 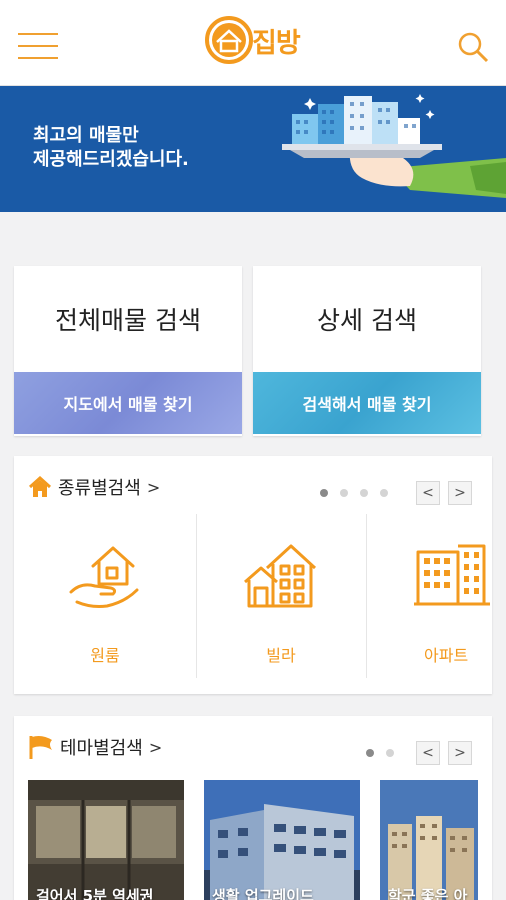 I want to click on villa-icon, so click(x=280, y=576).